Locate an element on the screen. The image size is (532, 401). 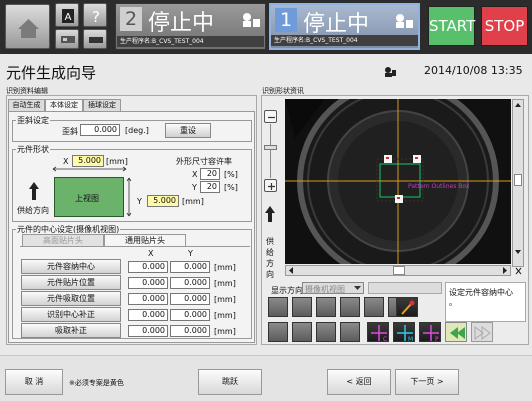
shape-group-title: 元件形状 is located at coordinates (33, 149).